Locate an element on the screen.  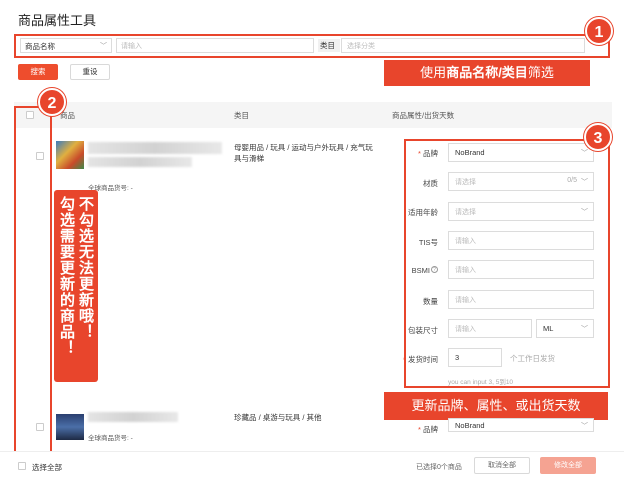
search-field-select: 商品名称 ﹀ is located at coordinates (66, 45).